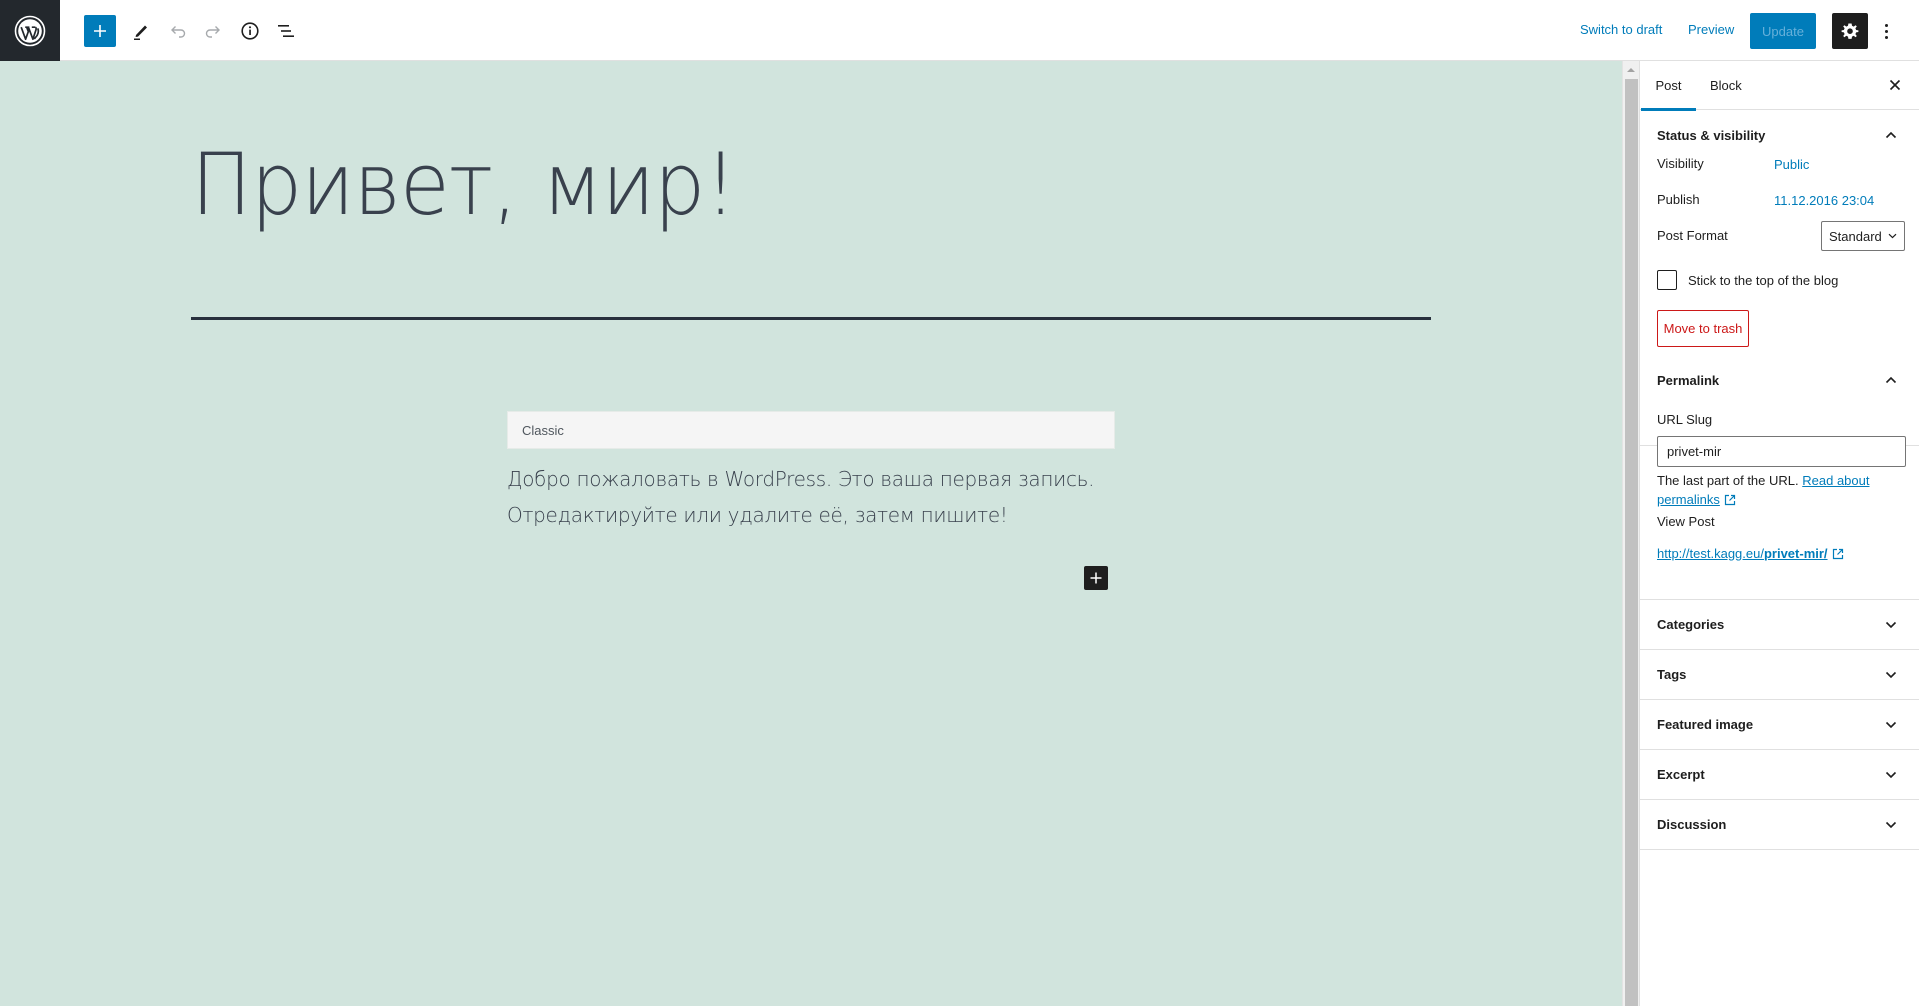 This screenshot has width=1919, height=1006. Describe the element at coordinates (1781, 451) in the screenshot. I see `url-slug-input` at that location.